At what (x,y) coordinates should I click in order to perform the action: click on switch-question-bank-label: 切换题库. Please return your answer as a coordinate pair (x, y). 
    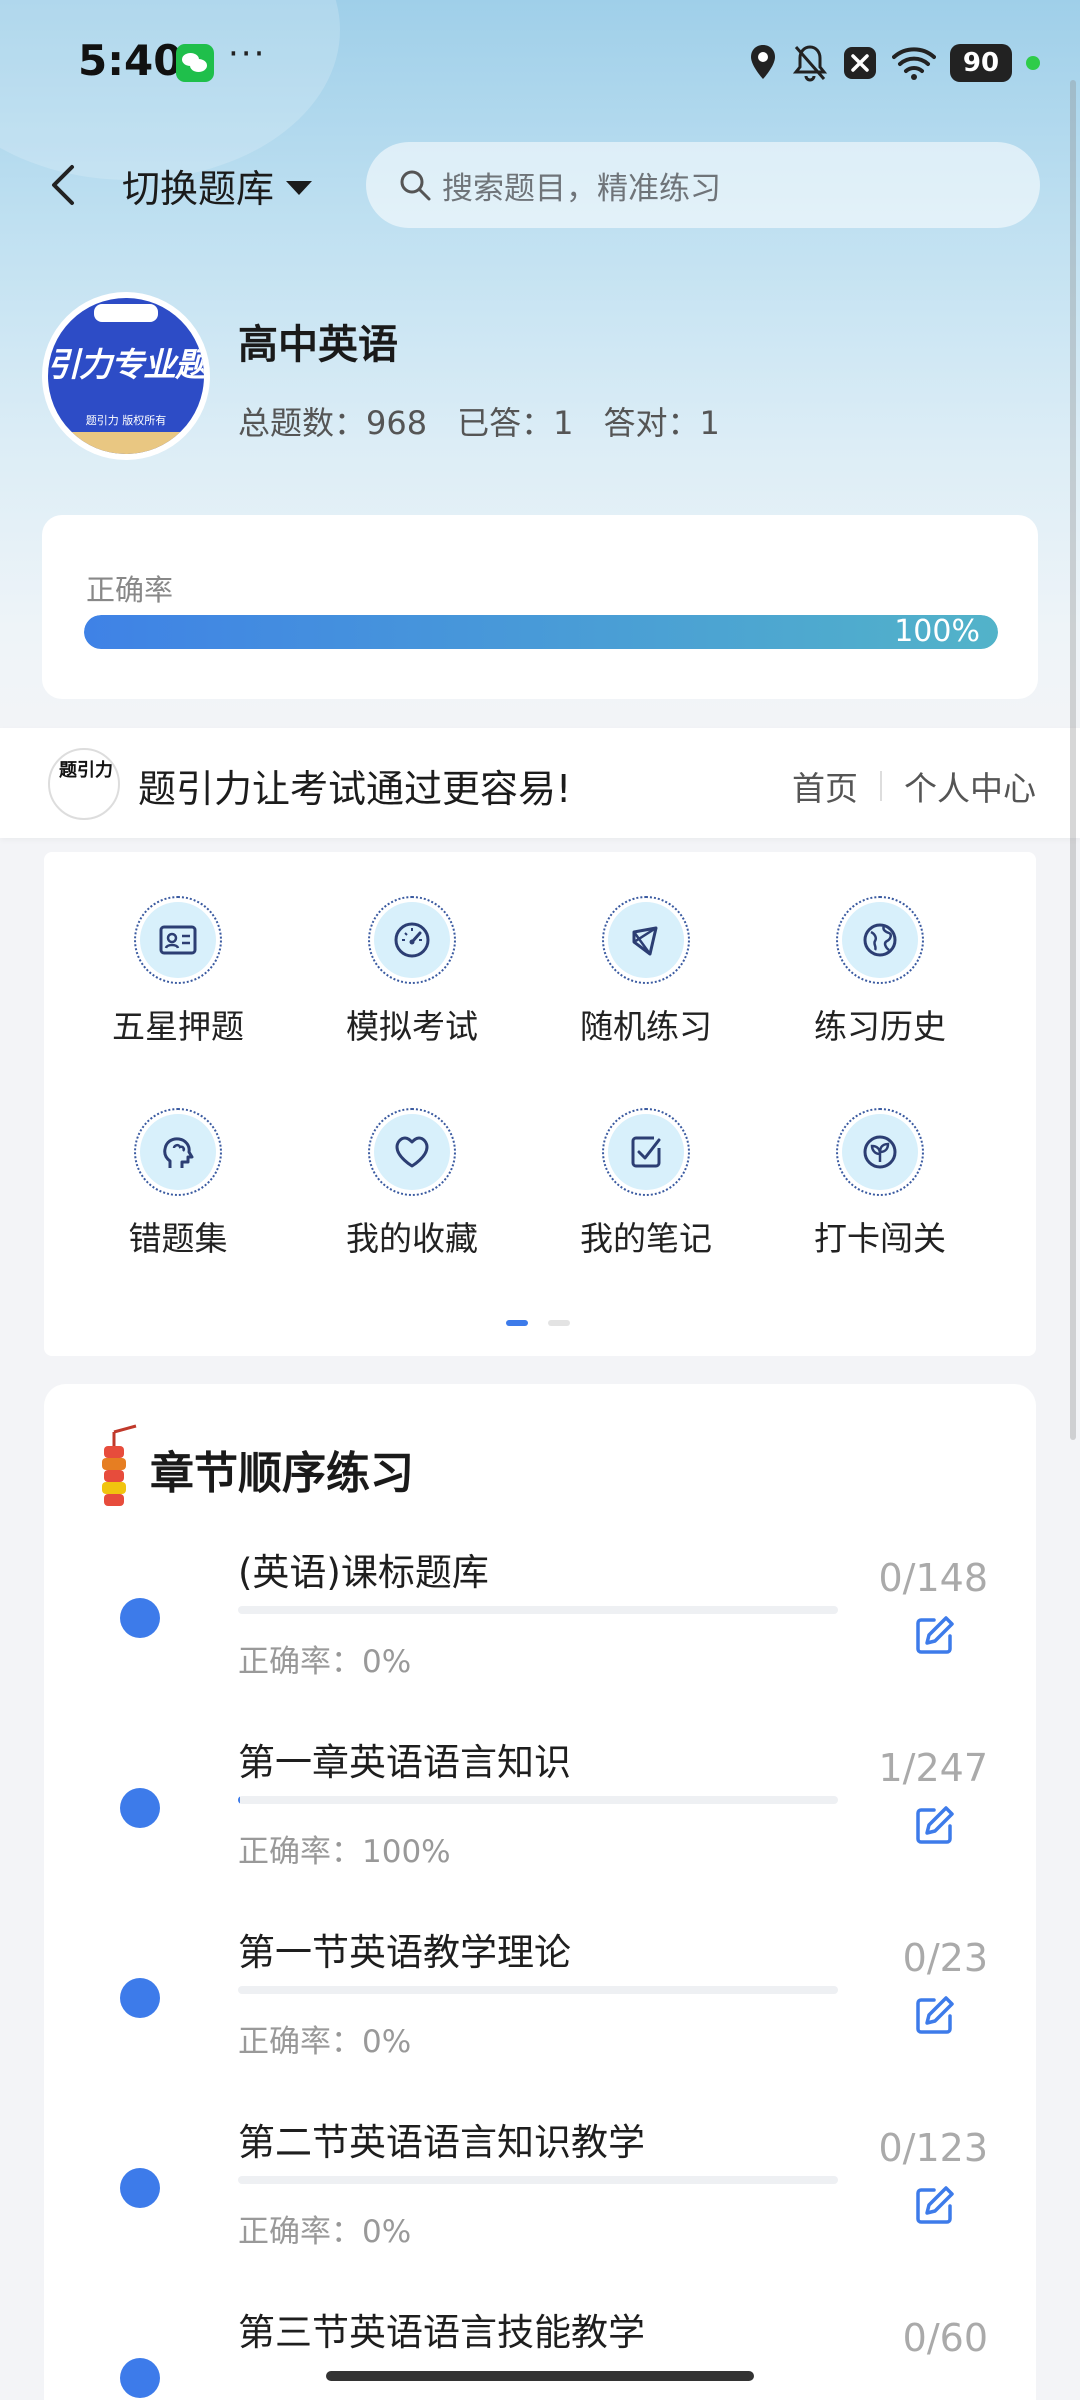
    Looking at the image, I should click on (198, 189).